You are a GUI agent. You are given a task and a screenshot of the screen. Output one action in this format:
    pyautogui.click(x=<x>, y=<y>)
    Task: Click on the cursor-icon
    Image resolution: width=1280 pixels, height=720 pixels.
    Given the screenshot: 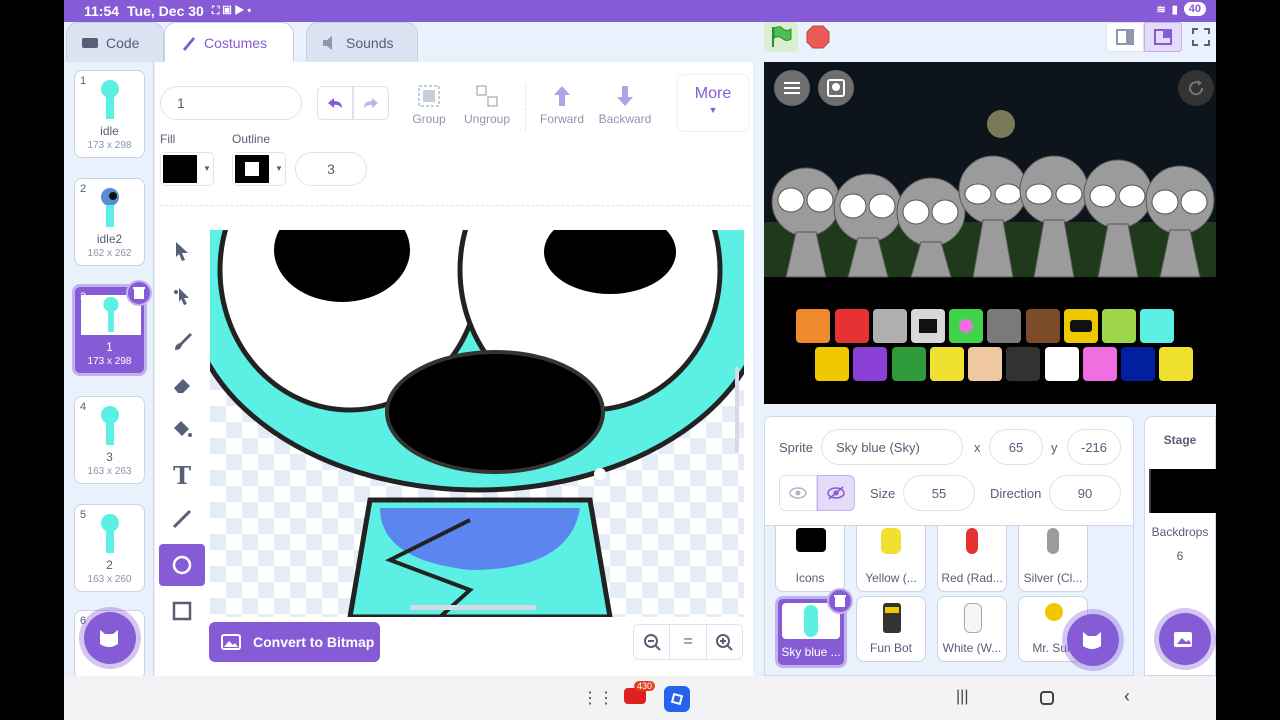 What is the action you would take?
    pyautogui.click(x=182, y=251)
    